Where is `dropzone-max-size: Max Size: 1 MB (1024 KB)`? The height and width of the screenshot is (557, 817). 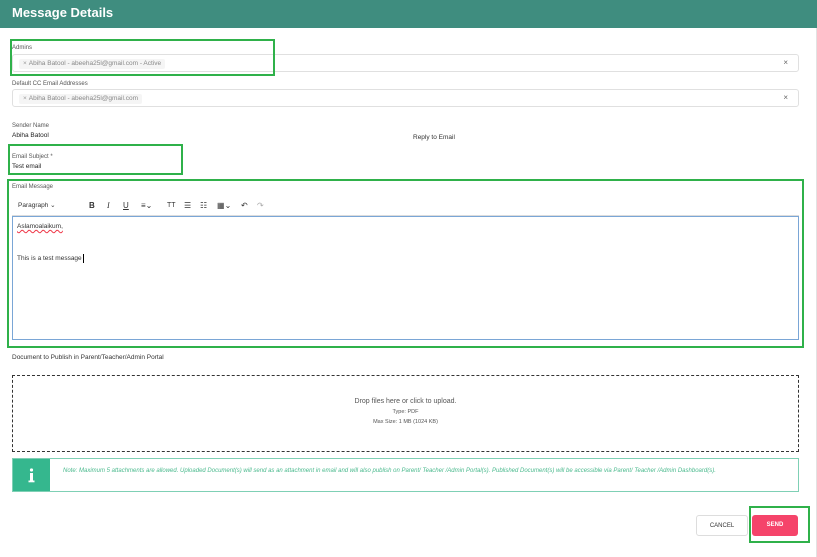
dropzone-max-size: Max Size: 1 MB (1024 KB) is located at coordinates (405, 422).